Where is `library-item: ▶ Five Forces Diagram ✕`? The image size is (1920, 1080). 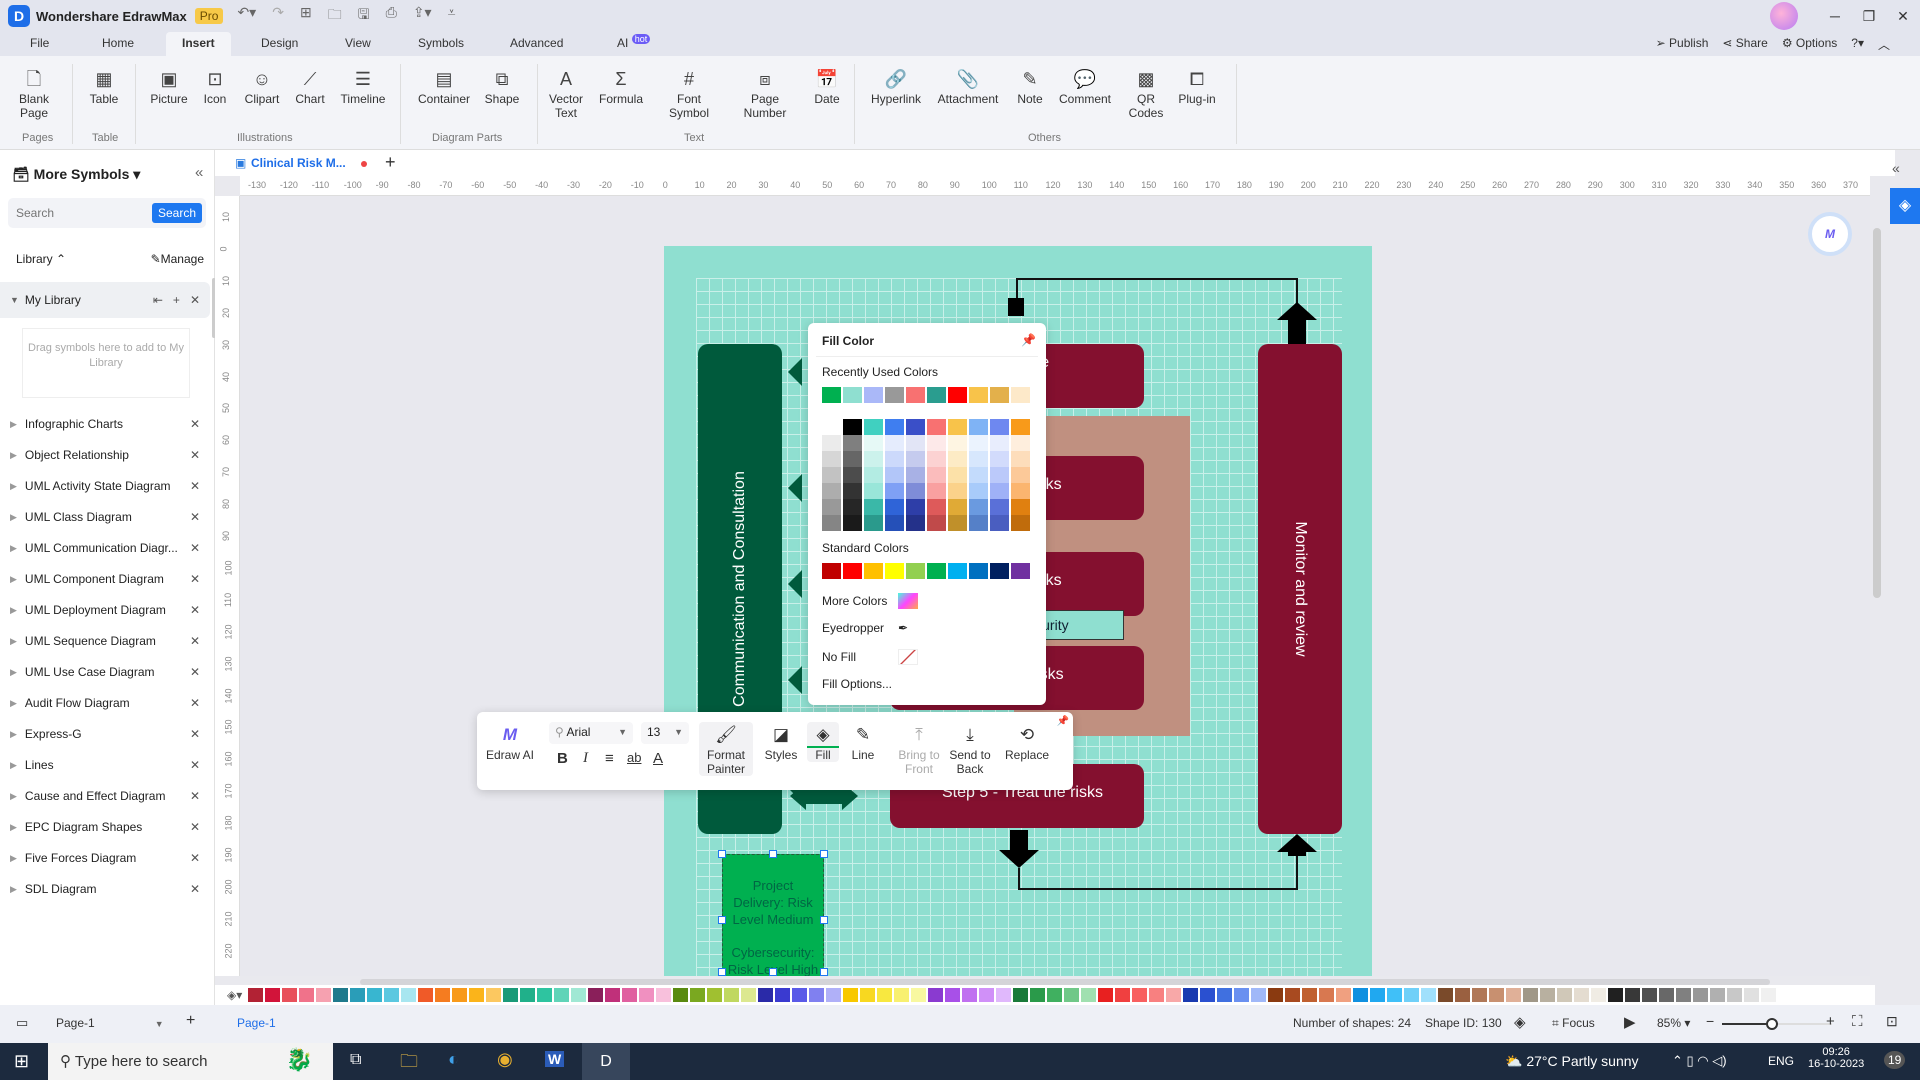 library-item: ▶ Five Forces Diagram ✕ is located at coordinates (105, 858).